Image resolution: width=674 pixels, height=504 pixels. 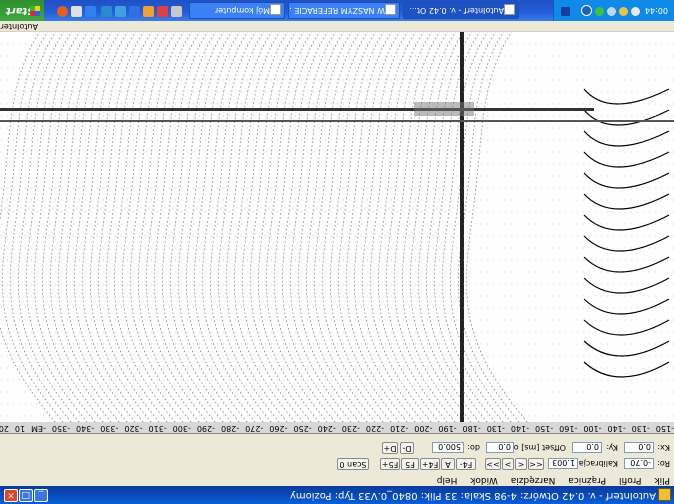 I want to click on start-button: Start, so click(x=22, y=10).